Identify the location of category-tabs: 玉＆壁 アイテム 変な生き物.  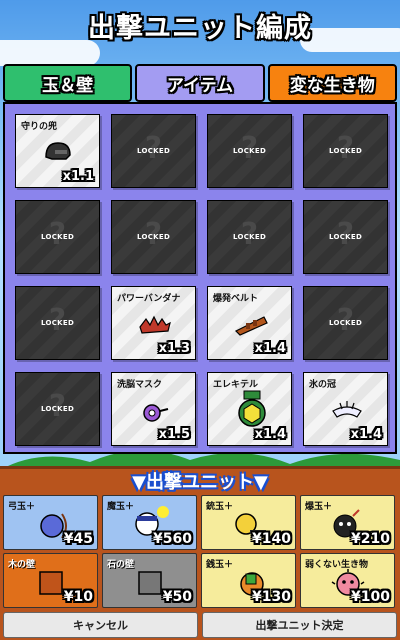
(200, 83).